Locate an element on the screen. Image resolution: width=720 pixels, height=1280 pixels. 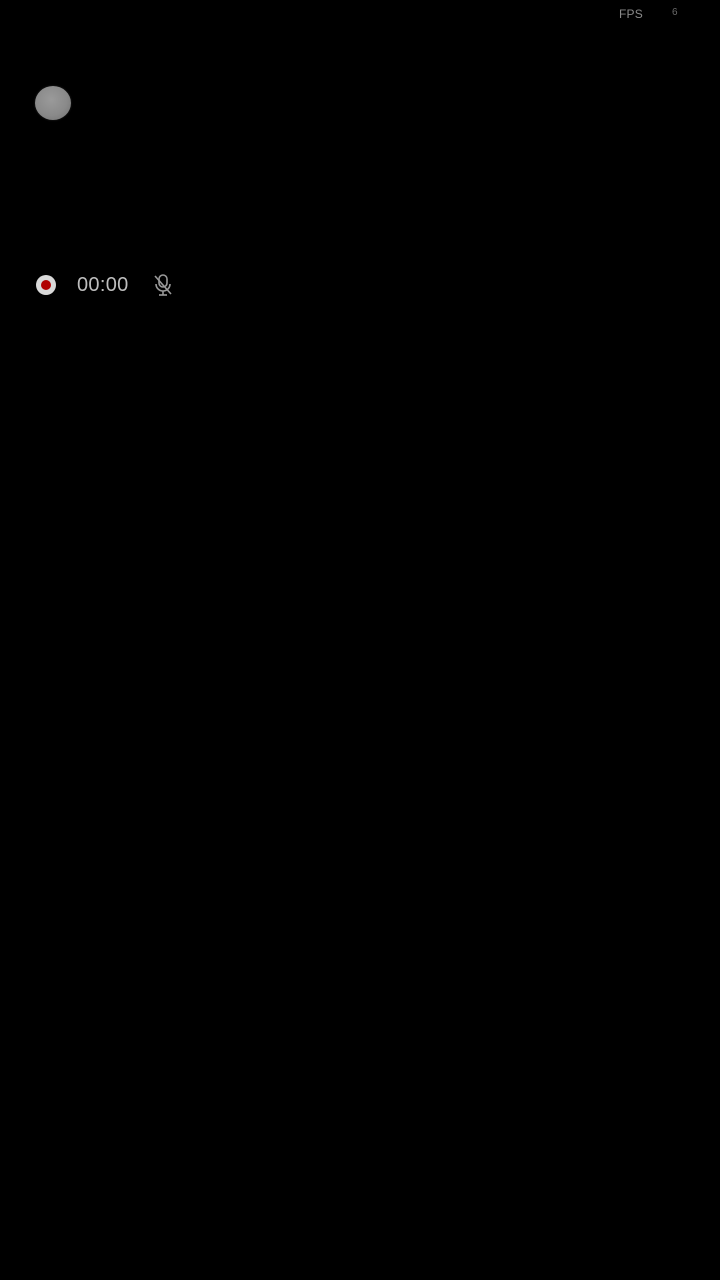
record-dot-core is located at coordinates (46, 285).